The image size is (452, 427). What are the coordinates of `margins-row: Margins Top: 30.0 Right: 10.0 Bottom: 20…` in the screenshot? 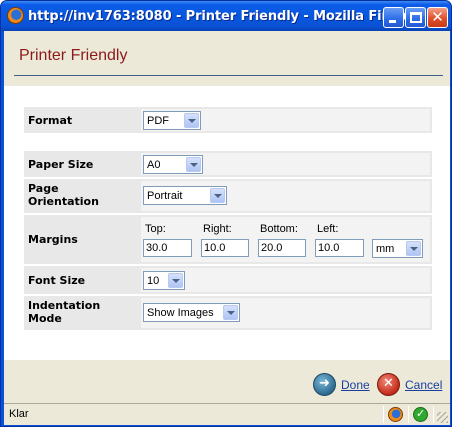 It's located at (228, 239).